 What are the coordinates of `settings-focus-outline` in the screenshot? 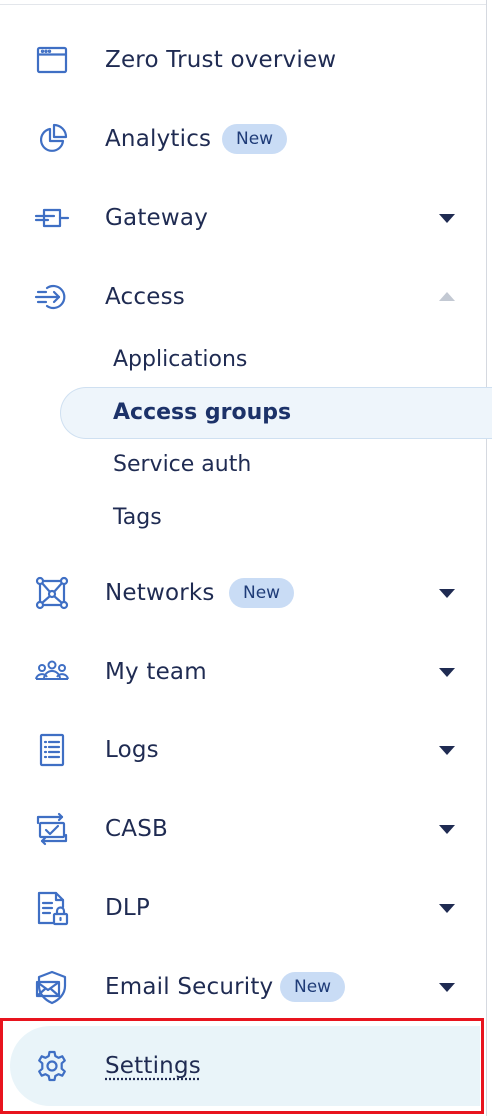 It's located at (242, 1066).